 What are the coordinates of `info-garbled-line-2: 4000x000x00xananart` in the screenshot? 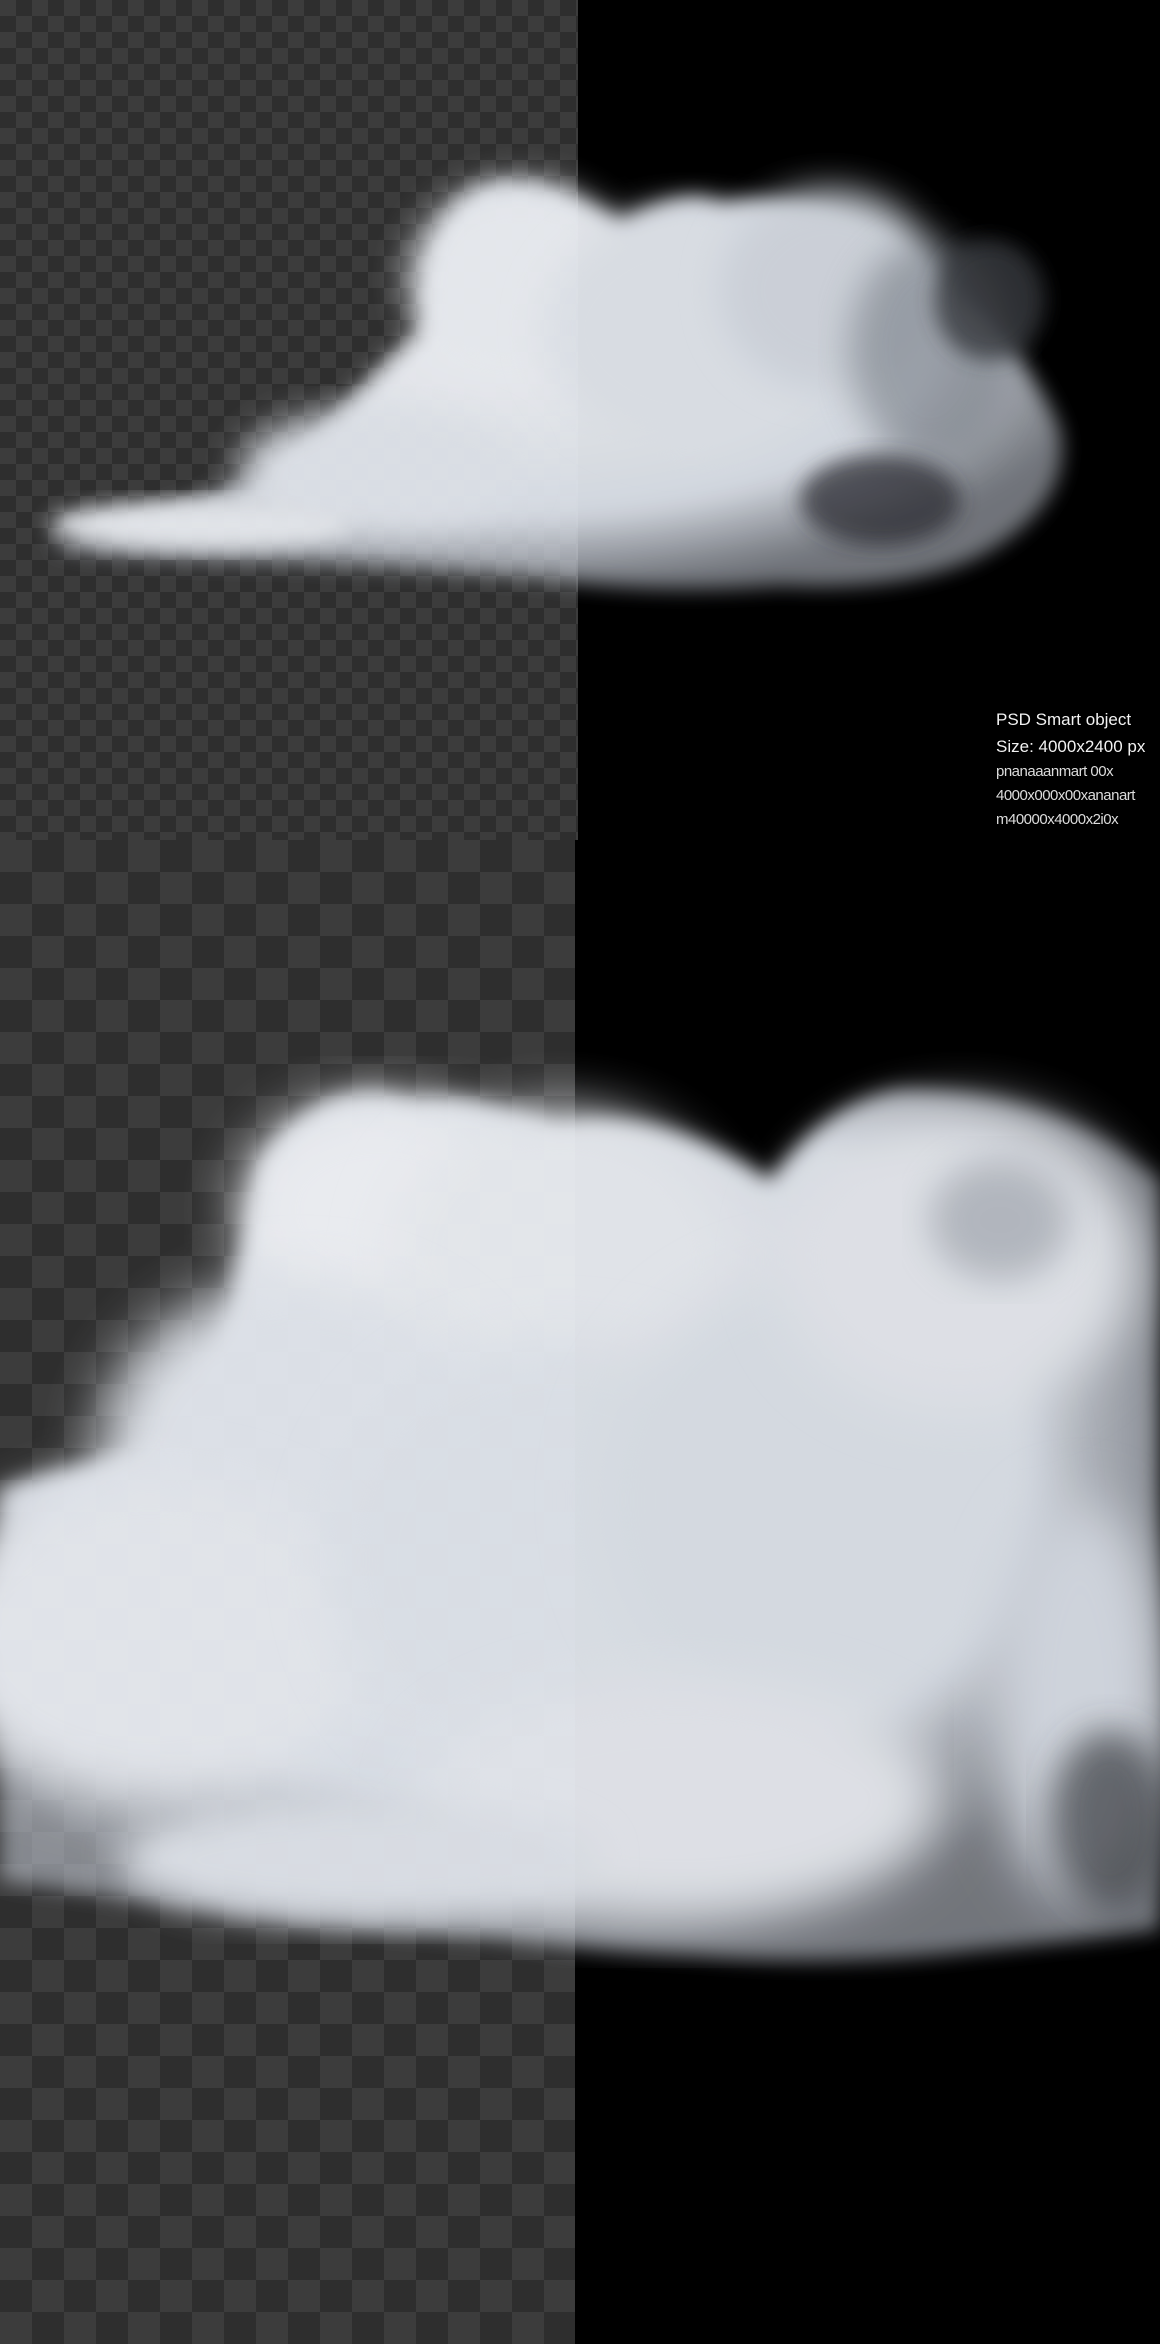 It's located at (1065, 795).